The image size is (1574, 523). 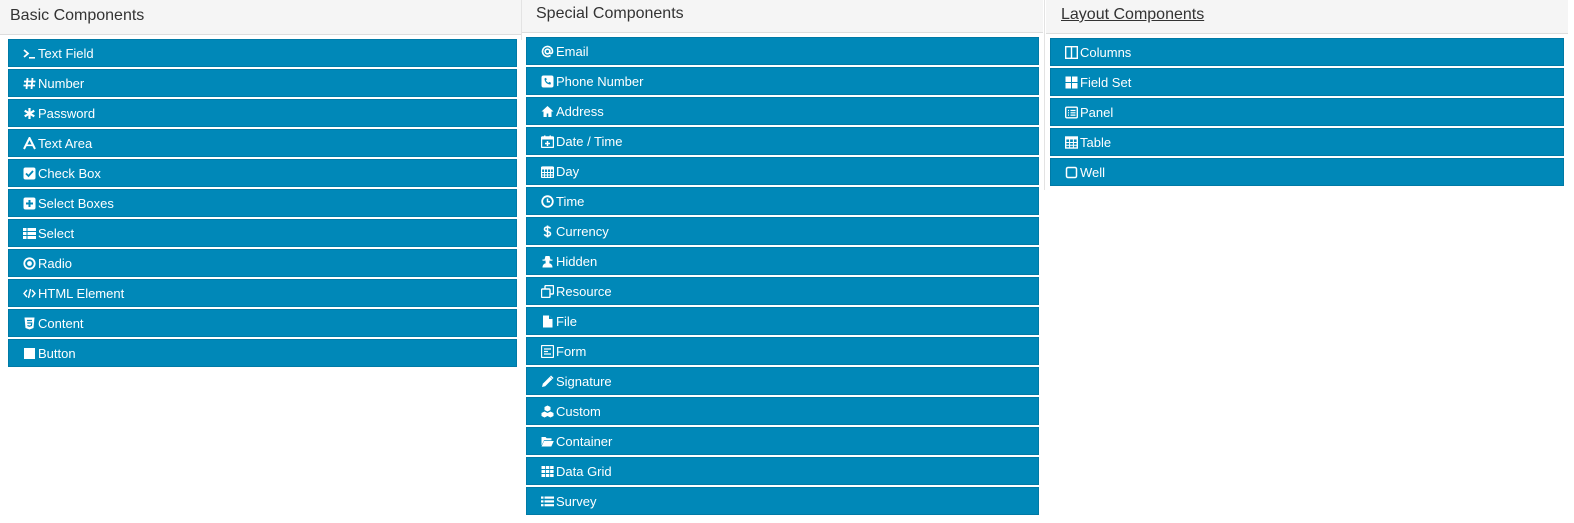 What do you see at coordinates (571, 351) in the screenshot?
I see `component-label: Form` at bounding box center [571, 351].